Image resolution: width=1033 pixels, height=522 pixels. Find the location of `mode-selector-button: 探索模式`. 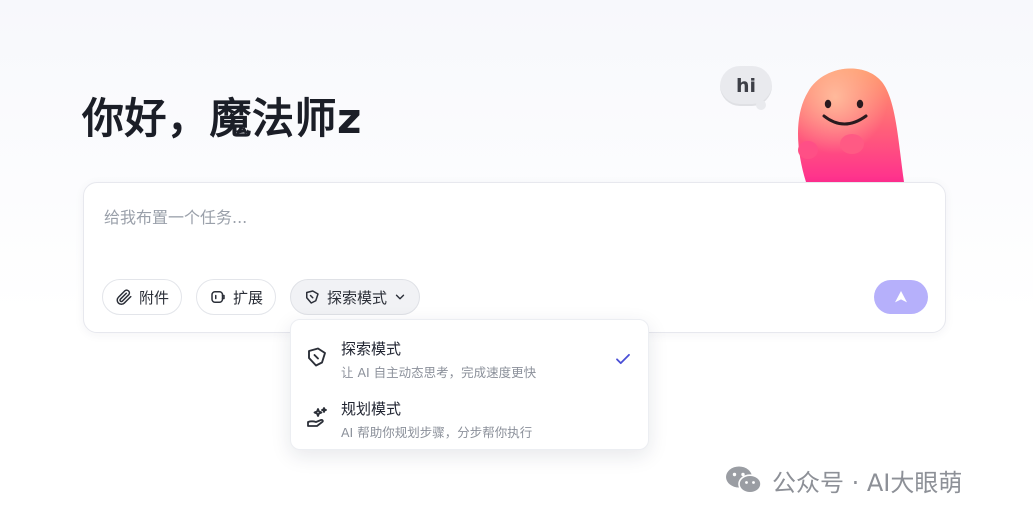

mode-selector-button: 探索模式 is located at coordinates (355, 297).